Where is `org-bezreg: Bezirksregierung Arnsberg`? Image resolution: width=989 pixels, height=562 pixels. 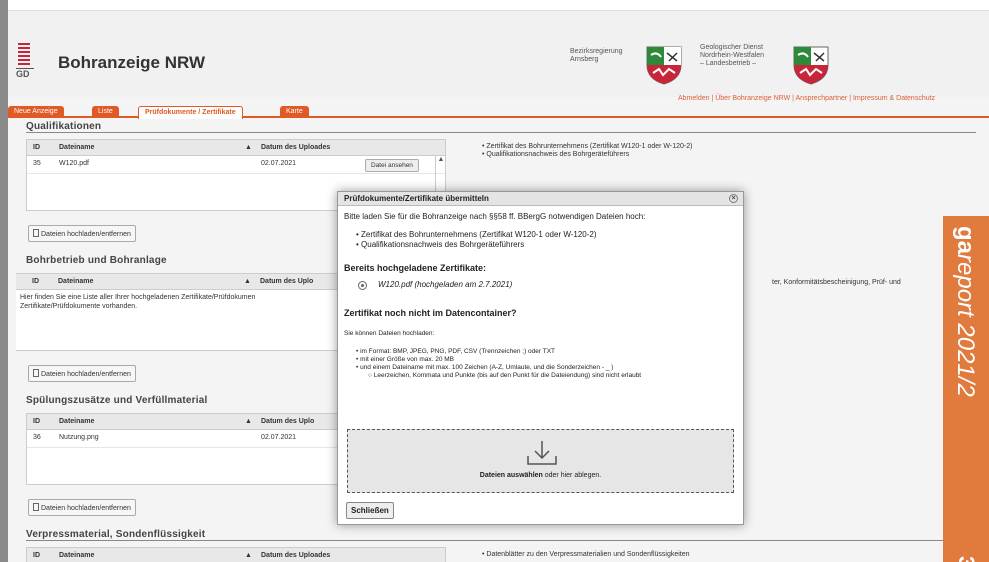 org-bezreg: Bezirksregierung Arnsberg is located at coordinates (596, 56).